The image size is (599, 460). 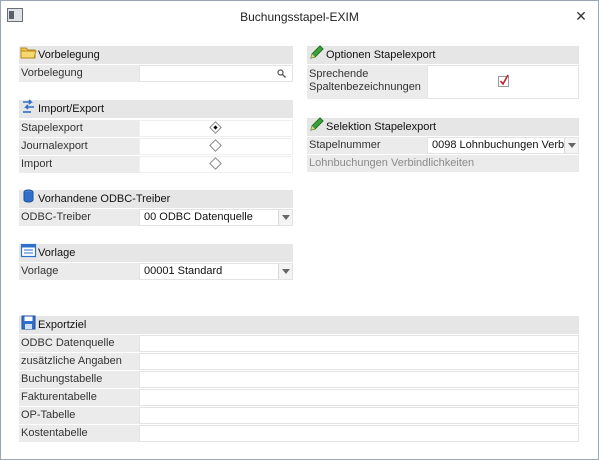 I want to click on section-title: Vorhandene ODBC-Treiber, so click(x=104, y=199).